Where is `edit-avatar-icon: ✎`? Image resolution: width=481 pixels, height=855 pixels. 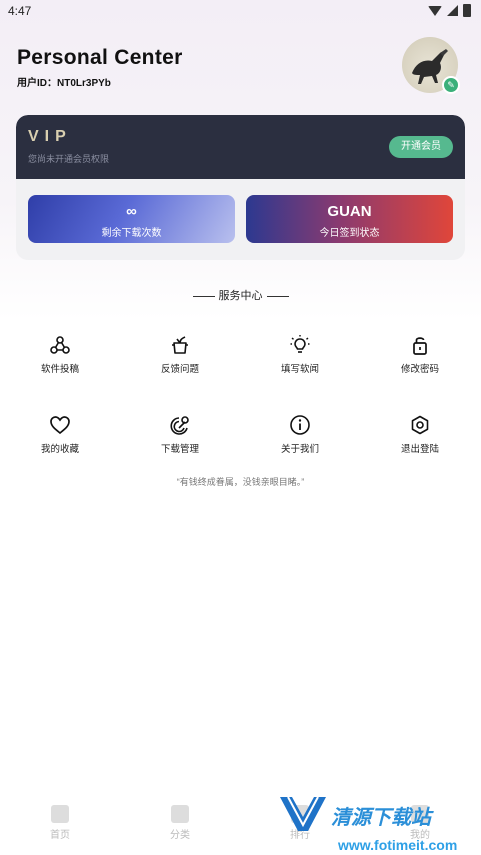 edit-avatar-icon: ✎ is located at coordinates (451, 85).